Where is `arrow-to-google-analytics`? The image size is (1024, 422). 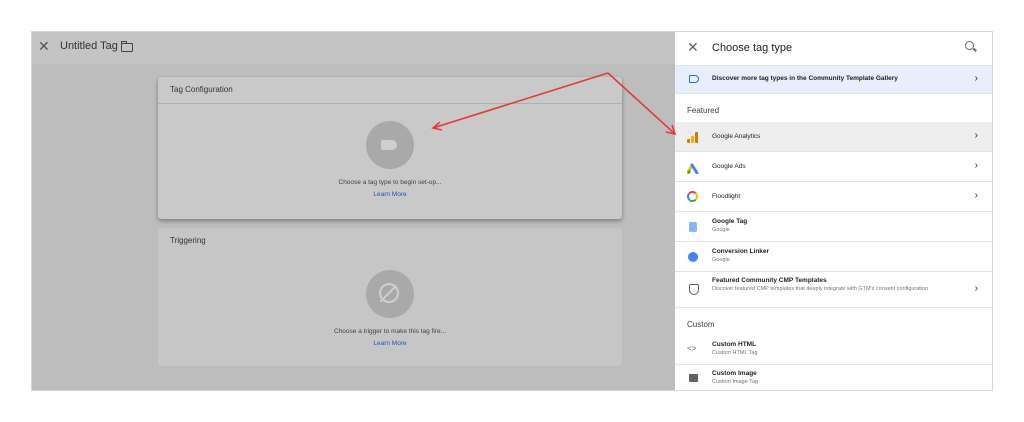 arrow-to-google-analytics is located at coordinates (641, 103).